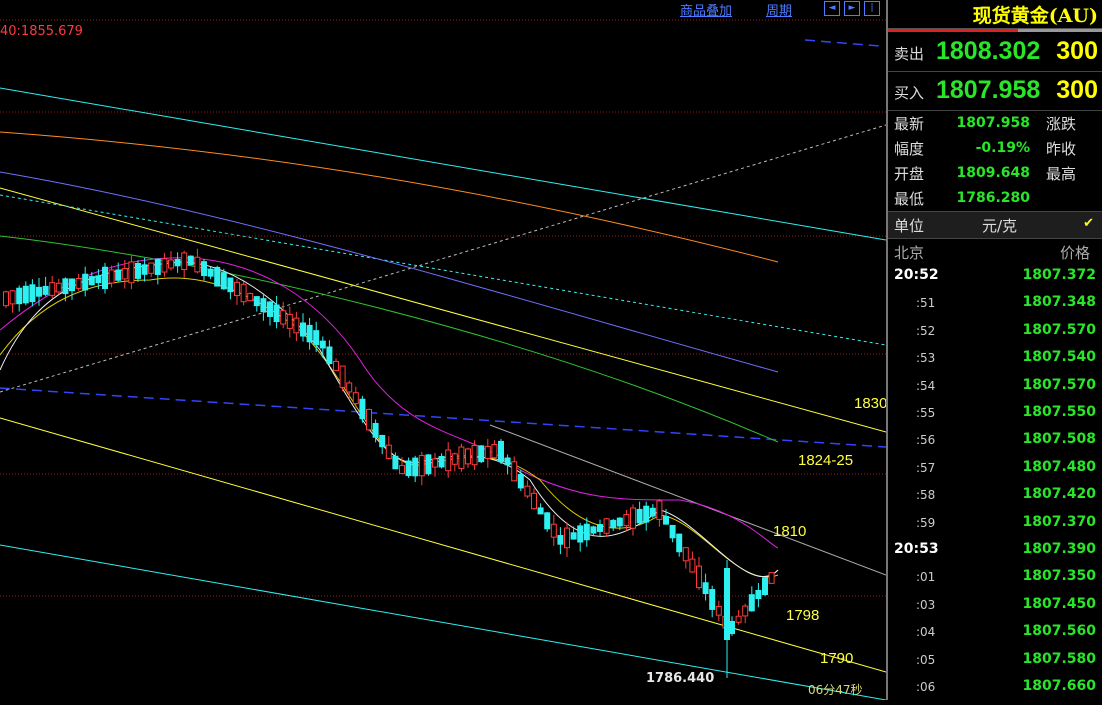 The height and width of the screenshot is (705, 1102). What do you see at coordinates (1059, 686) in the screenshot?
I see `tick-price: 1807.660` at bounding box center [1059, 686].